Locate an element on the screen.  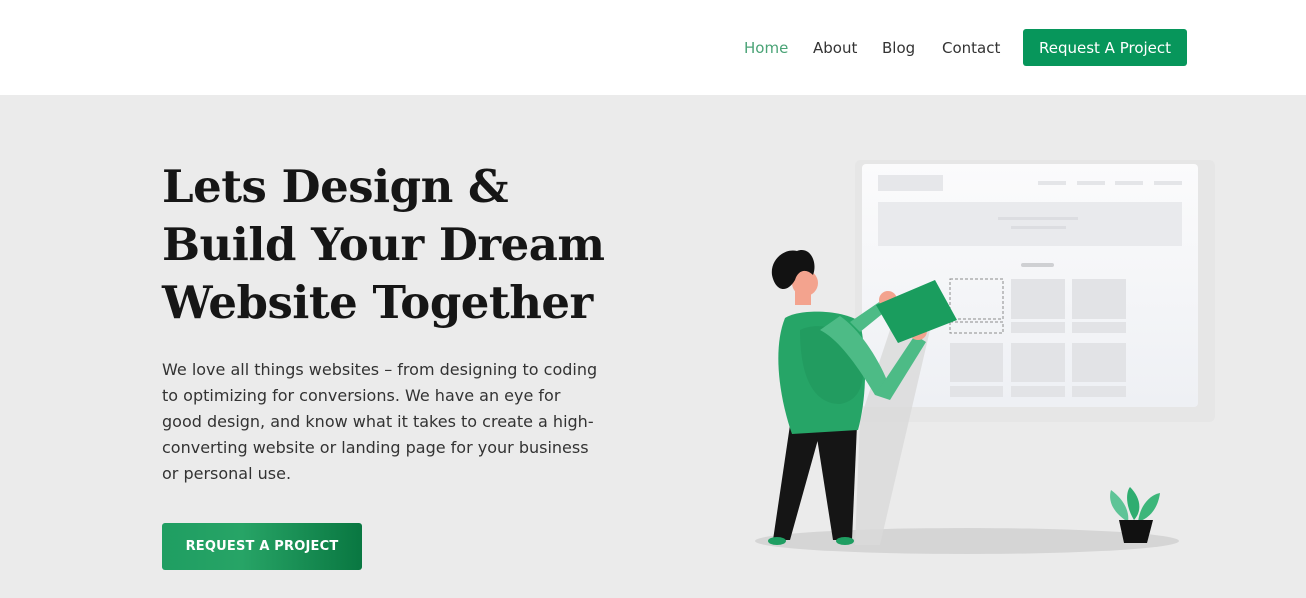
nav-item-contact: Contact is located at coordinates (971, 48).